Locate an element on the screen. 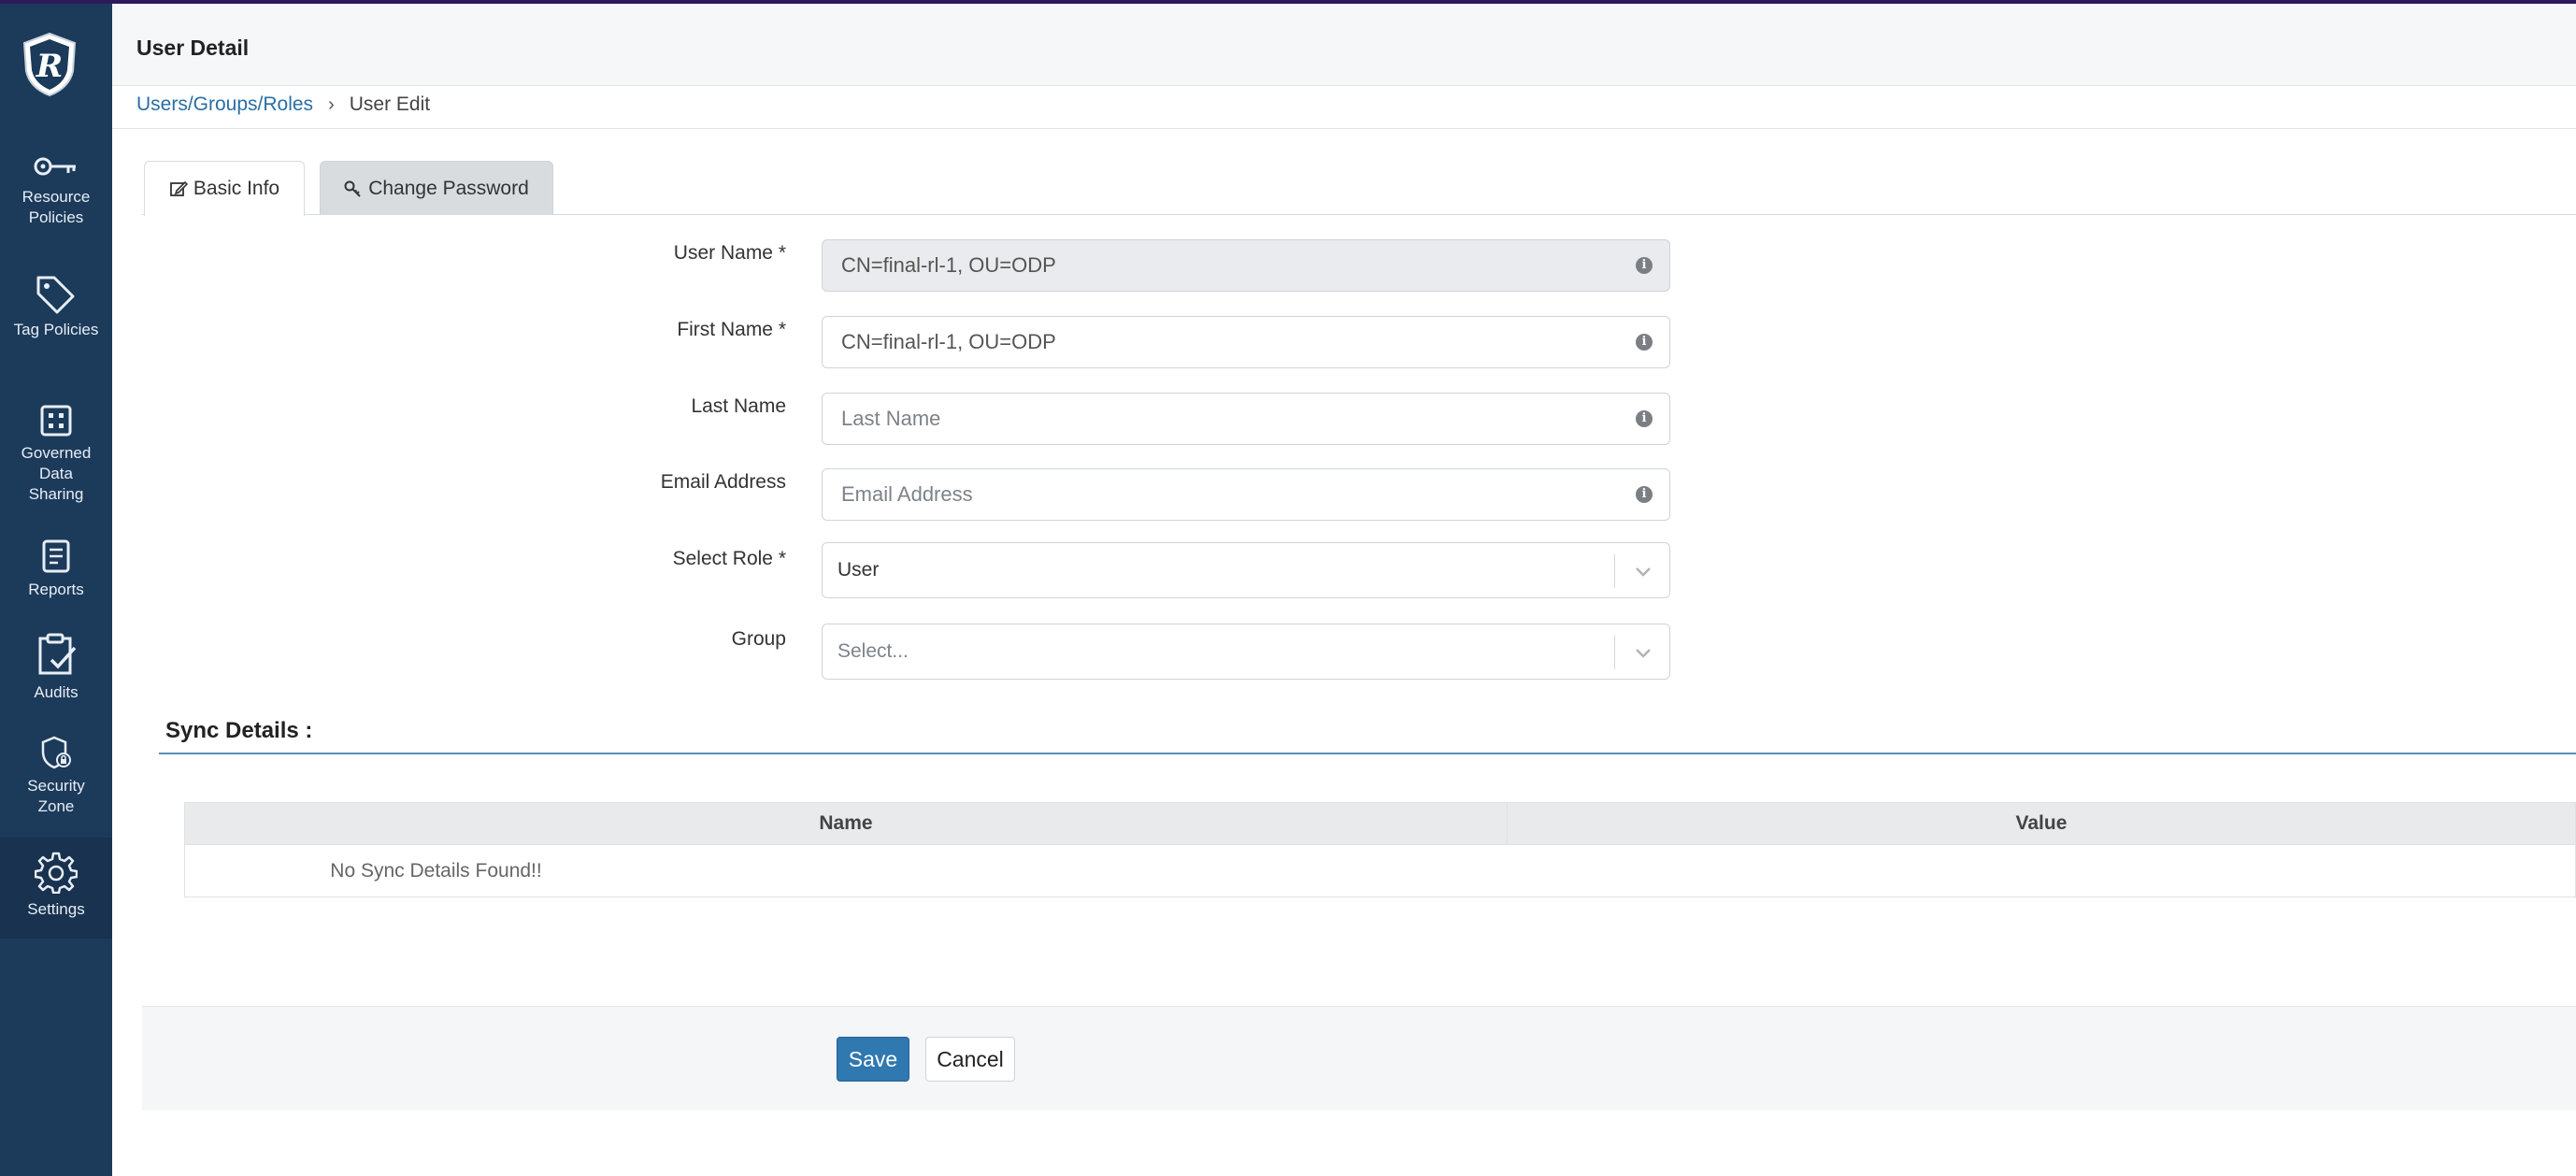  svg-text: R is located at coordinates (49, 66).